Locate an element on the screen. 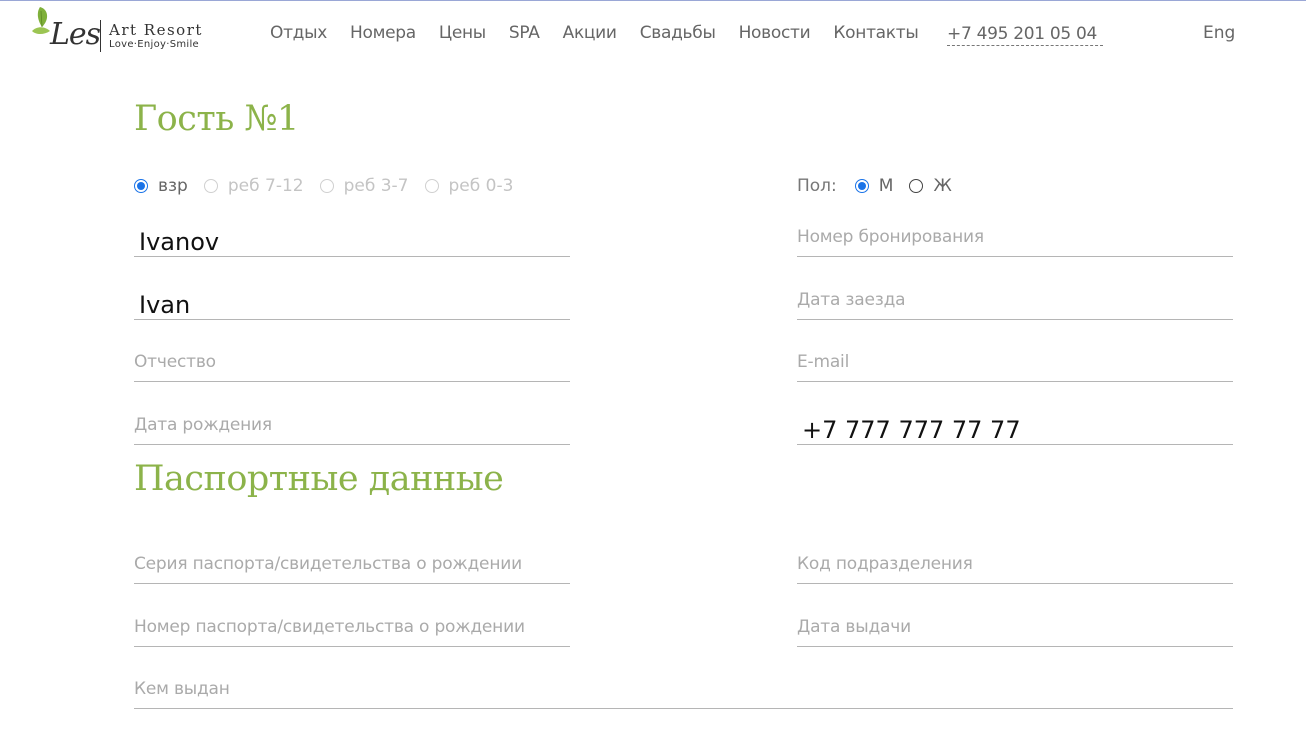  division-code-placeholder: Код подразделения is located at coordinates (885, 564).